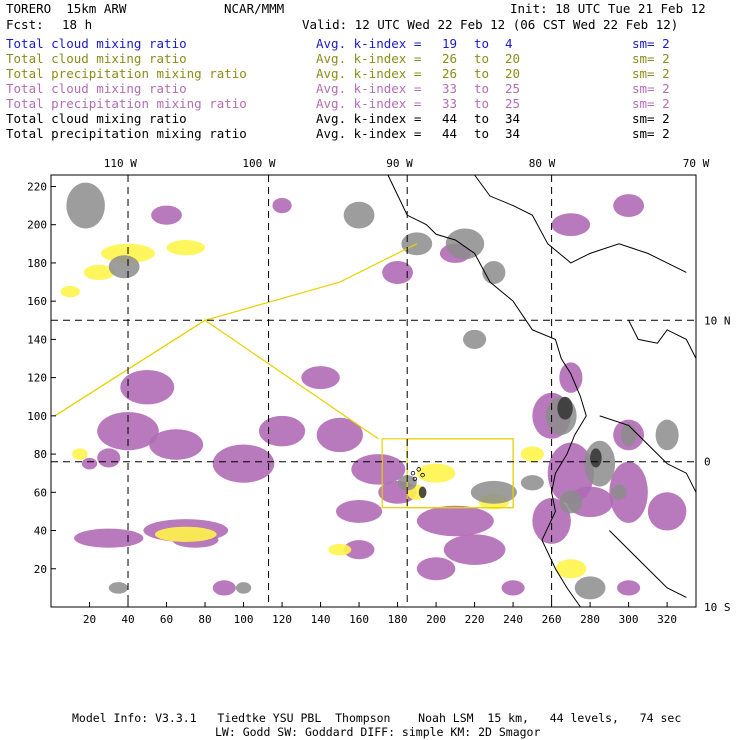 Image resolution: width=740 pixels, height=740 pixels. I want to click on y-tick-label: 160, so click(37, 301).